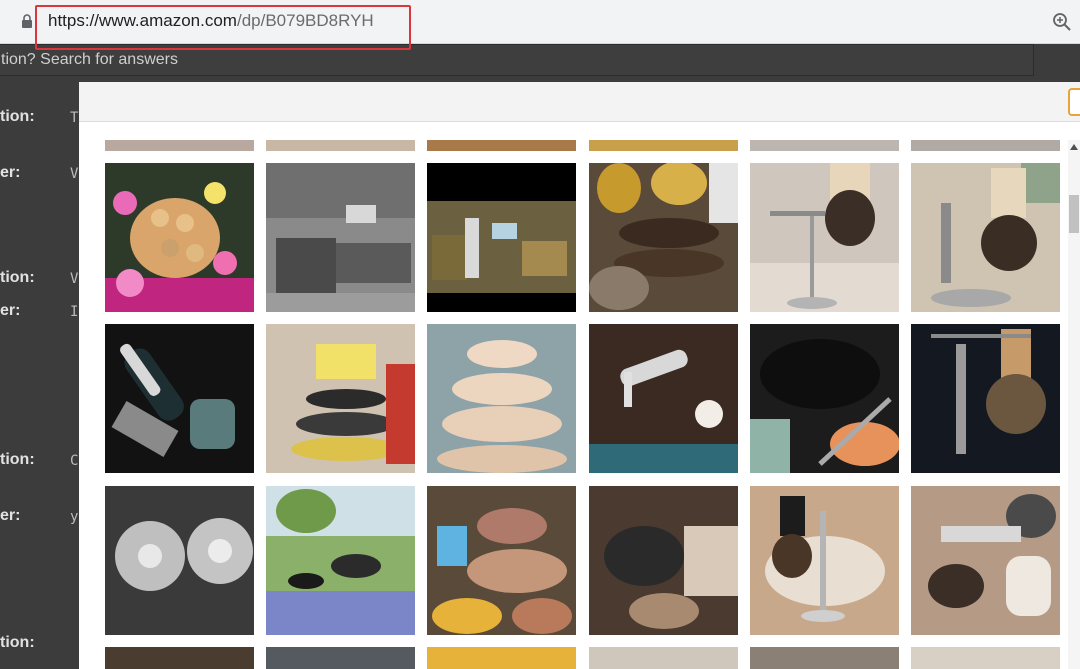 Image resolution: width=1080 pixels, height=669 pixels. What do you see at coordinates (179, 398) in the screenshot?
I see `thumb-razor-handle-dark` at bounding box center [179, 398].